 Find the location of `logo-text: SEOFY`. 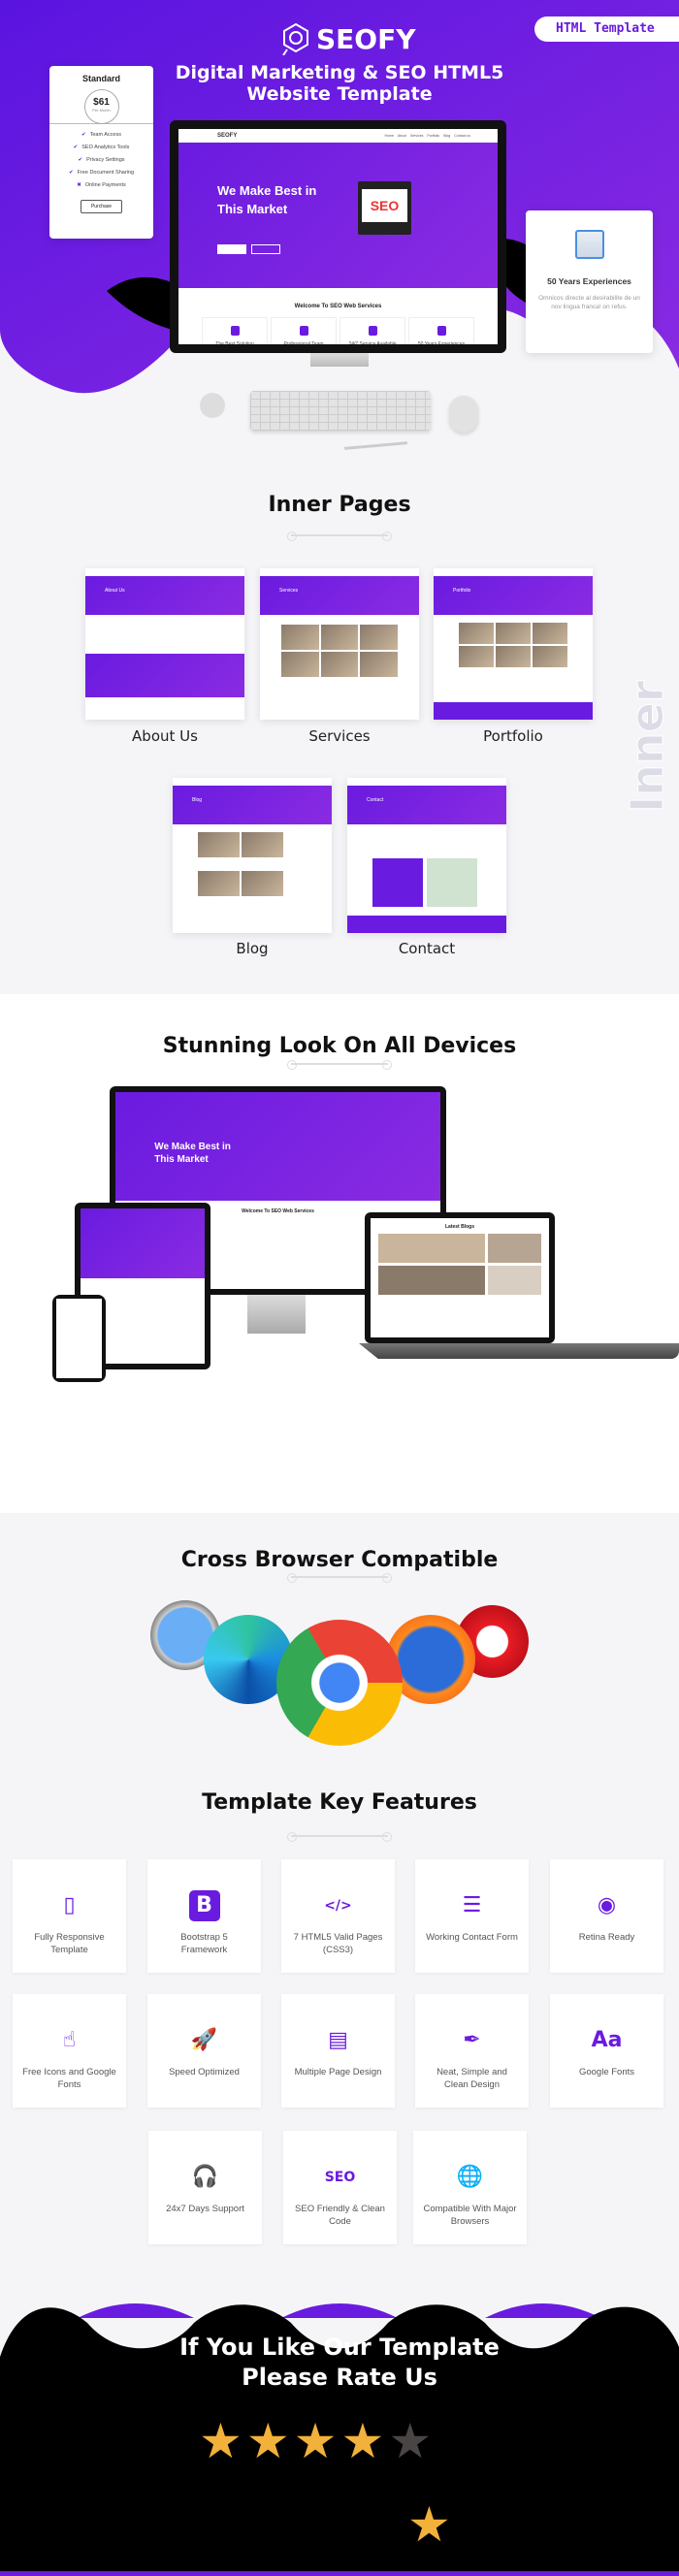

logo-text: SEOFY is located at coordinates (366, 38).